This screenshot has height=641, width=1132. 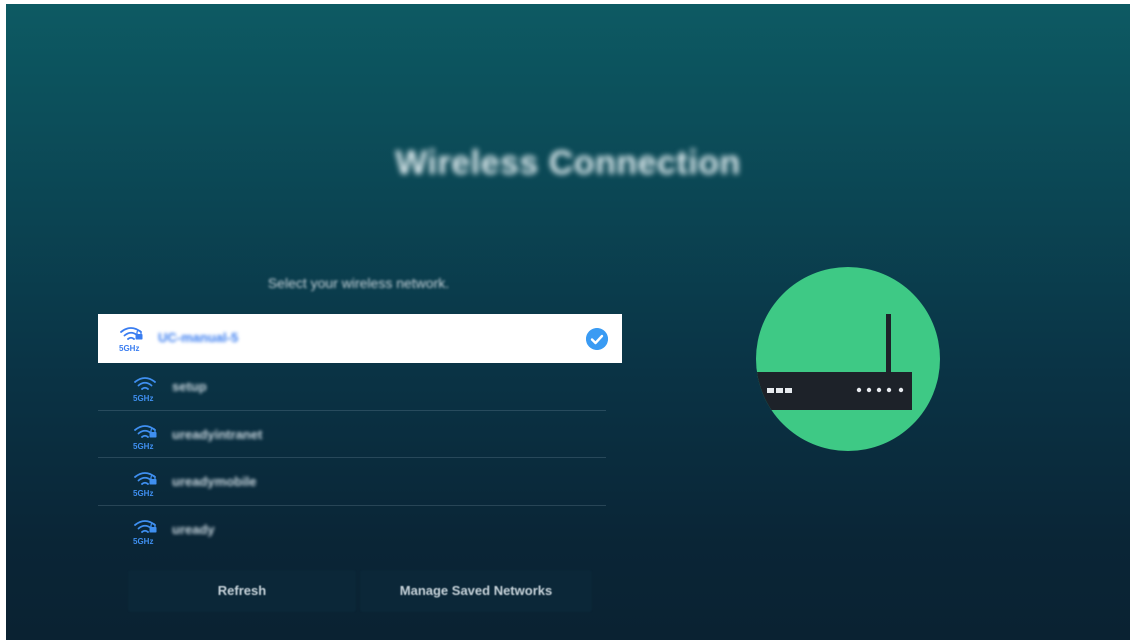 What do you see at coordinates (214, 481) in the screenshot?
I see `network-ssid: ureadymobile` at bounding box center [214, 481].